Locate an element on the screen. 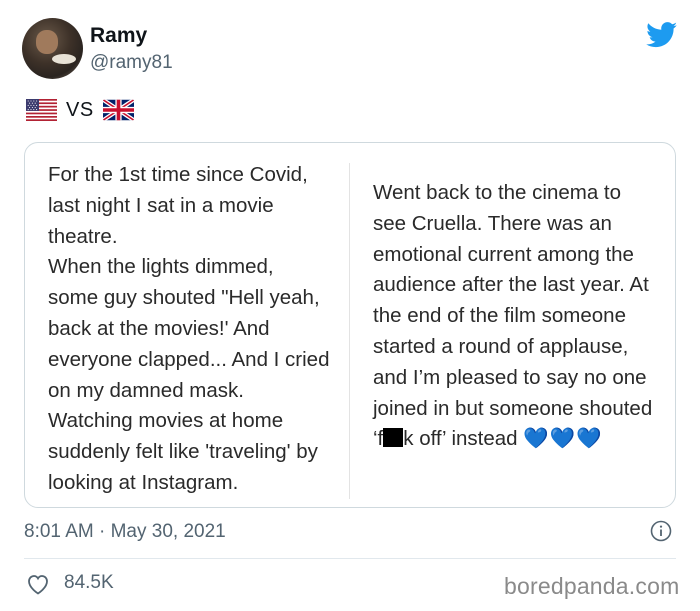  us-flag-icon is located at coordinates (41, 110).